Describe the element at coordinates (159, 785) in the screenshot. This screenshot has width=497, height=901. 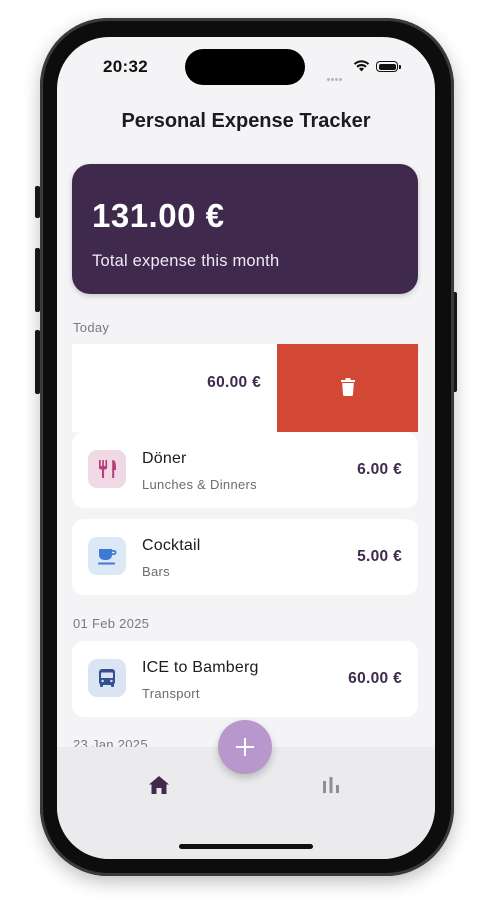
I see `home-icon` at that location.